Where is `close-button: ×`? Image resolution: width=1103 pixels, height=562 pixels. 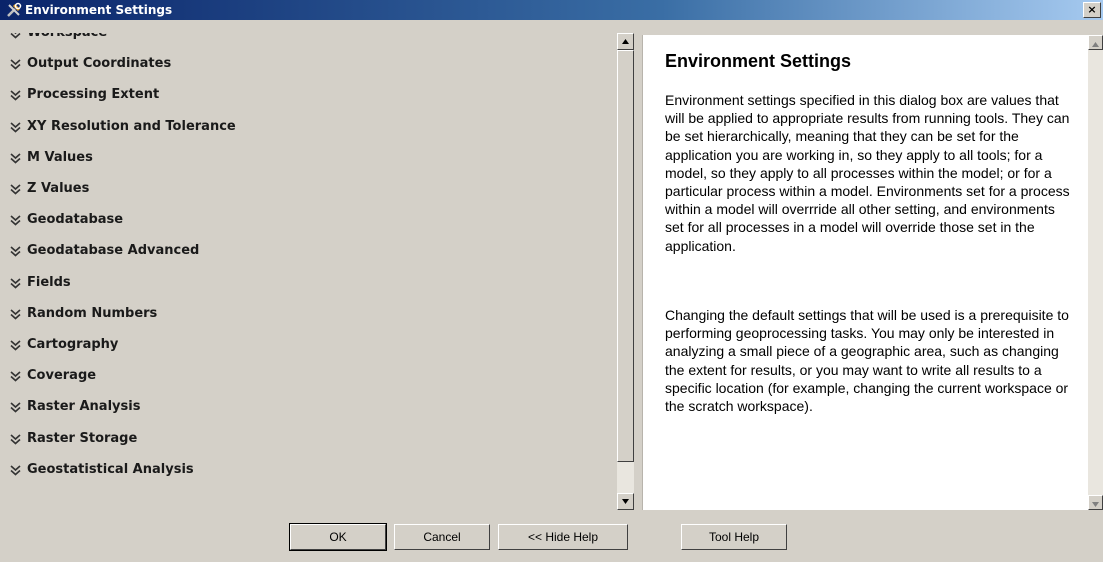
close-button: × is located at coordinates (1092, 10).